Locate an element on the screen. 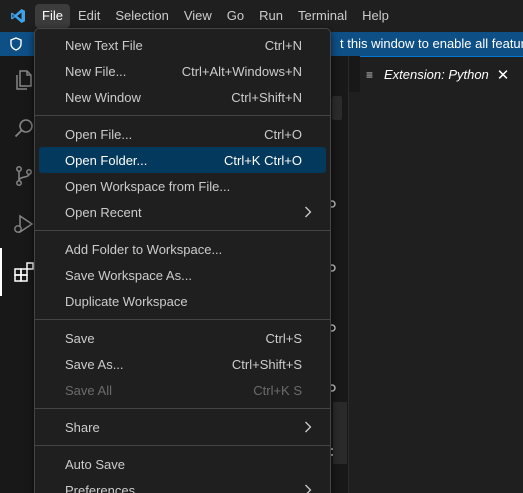  menu-go: Go is located at coordinates (235, 16).